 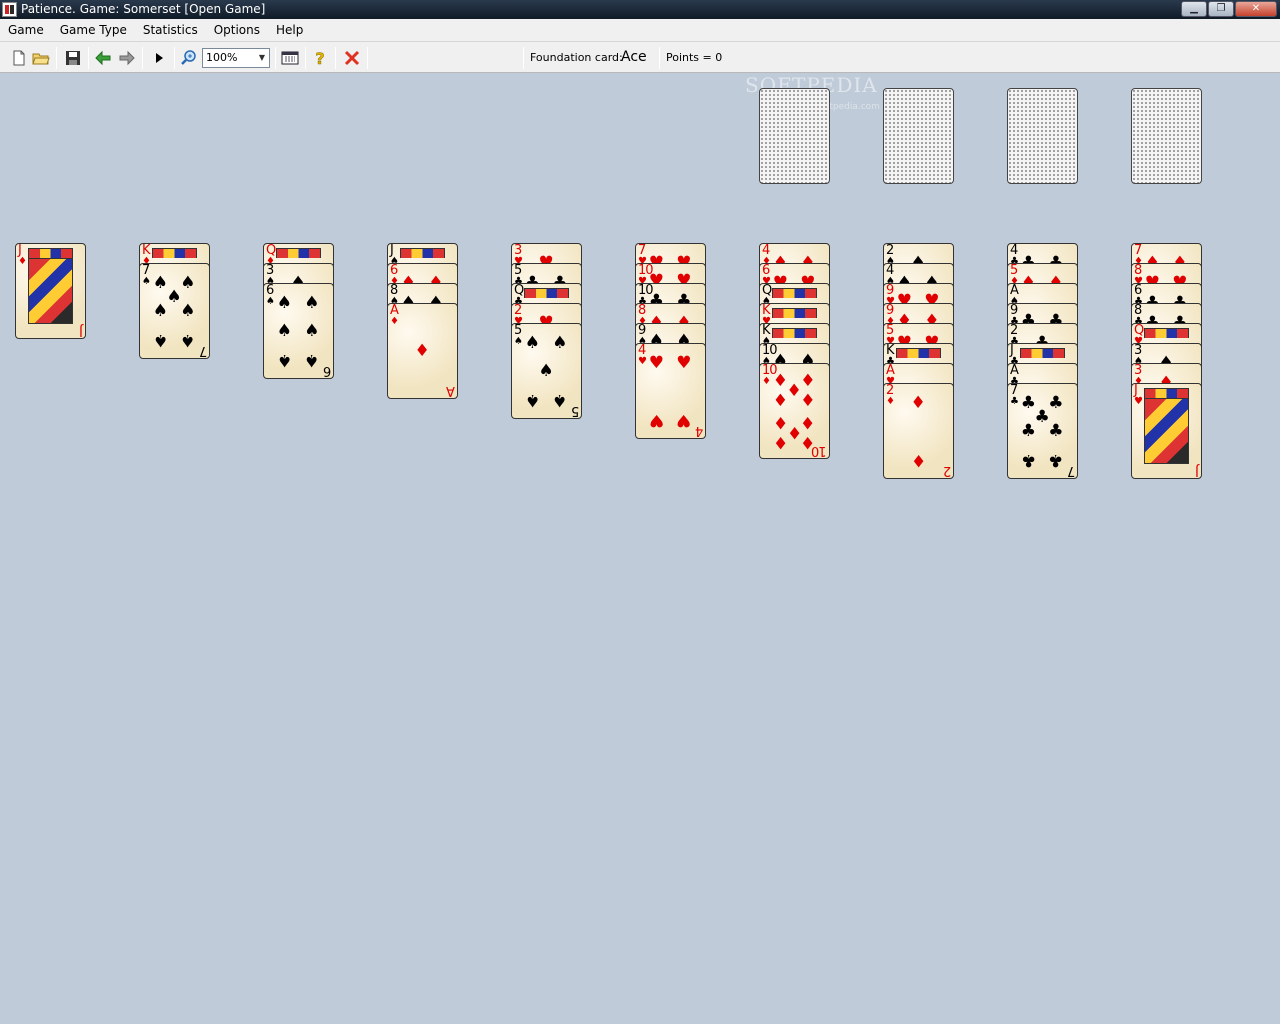 I want to click on card-rank-bottom: J, so click(x=1197, y=470).